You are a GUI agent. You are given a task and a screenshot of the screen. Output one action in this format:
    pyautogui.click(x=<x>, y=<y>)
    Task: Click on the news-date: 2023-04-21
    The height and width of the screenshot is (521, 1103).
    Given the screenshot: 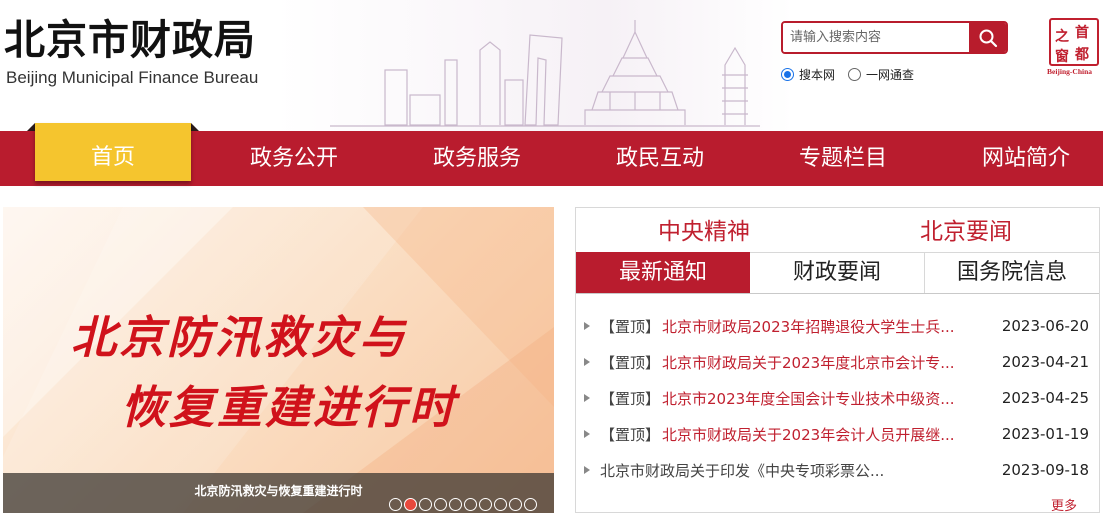 What is the action you would take?
    pyautogui.click(x=1045, y=362)
    